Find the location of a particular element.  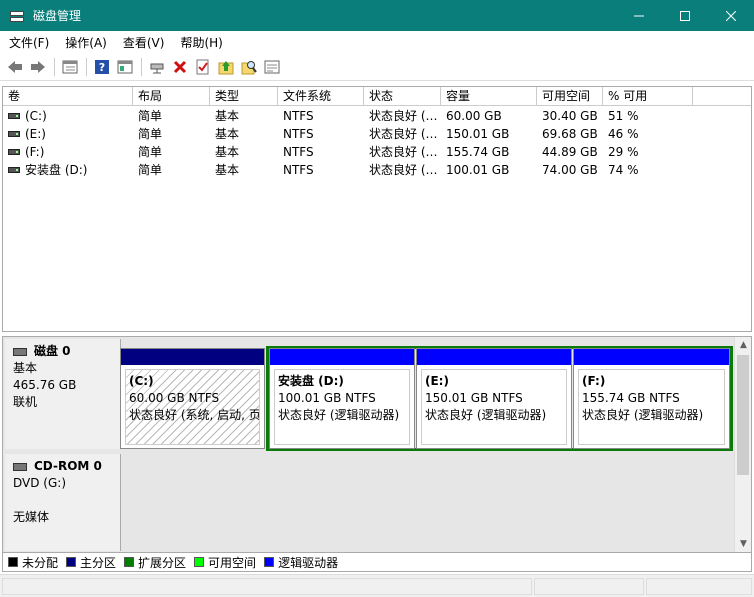

scroll-down-icon: ▼ is located at coordinates (743, 544).